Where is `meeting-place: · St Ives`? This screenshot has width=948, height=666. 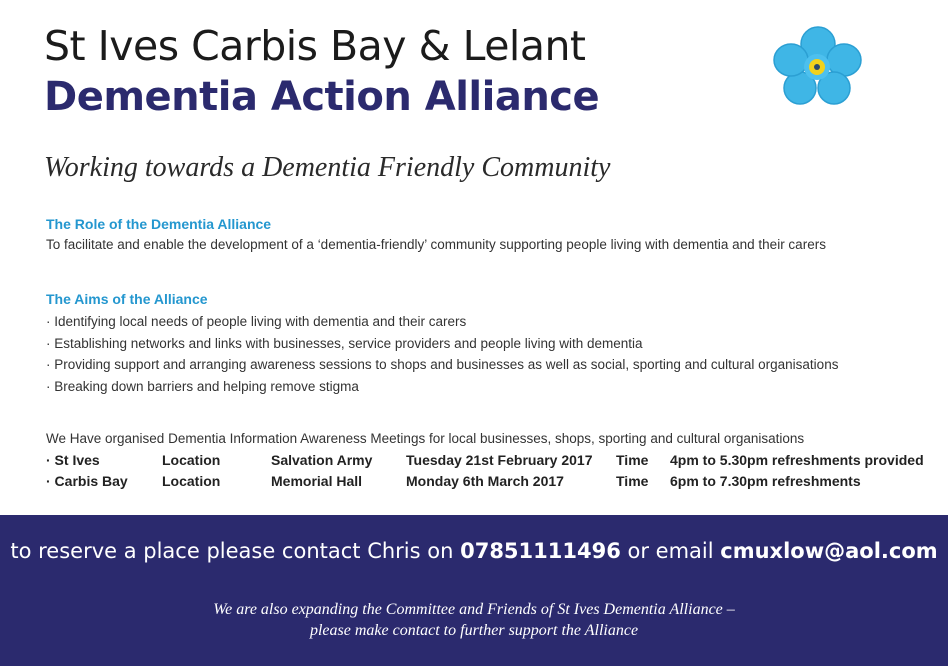
meeting-place: · St Ives is located at coordinates (73, 460).